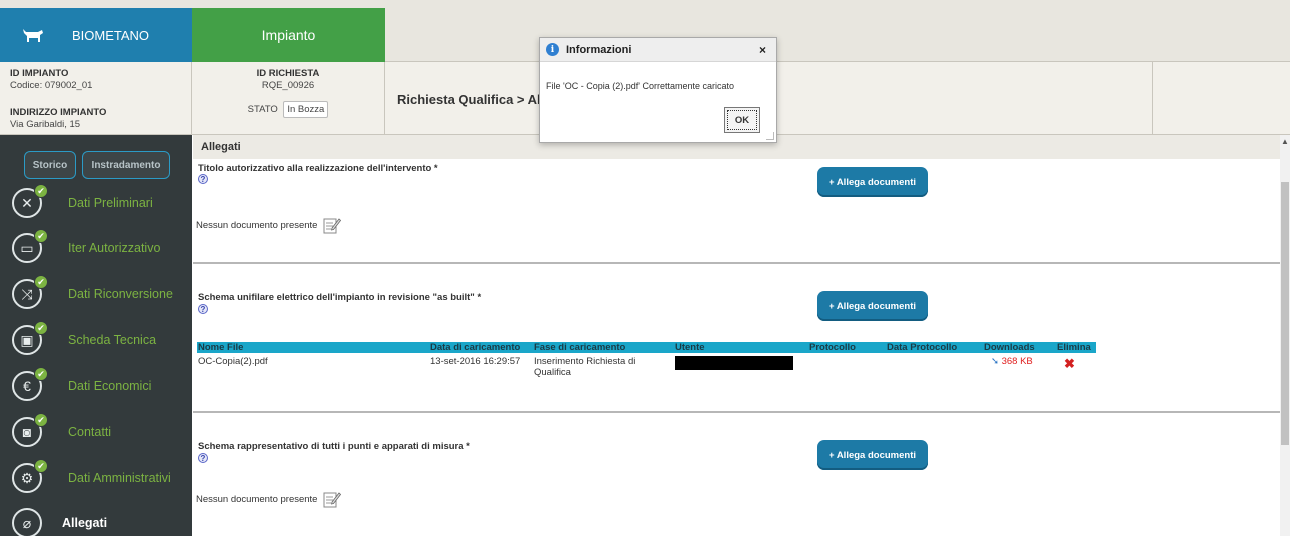  What do you see at coordinates (585, 367) in the screenshot?
I see `upload-phase: Inserimento Richiesta di Qualifica` at bounding box center [585, 367].